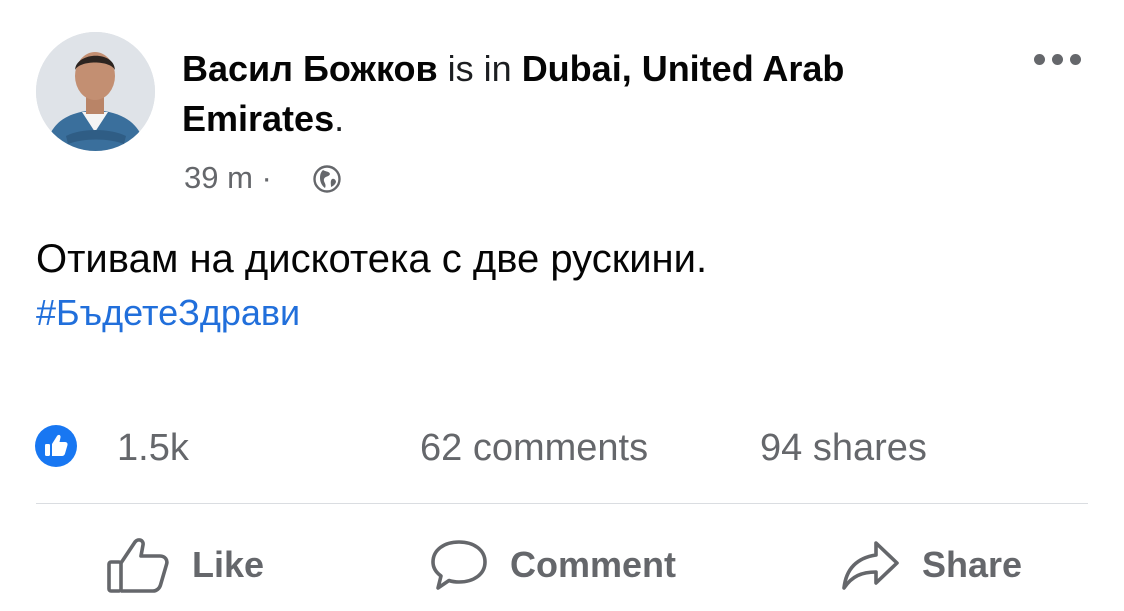 The image size is (1124, 611). What do you see at coordinates (168, 313) in the screenshot?
I see `hashtag-link: #БъдетеЗдрави` at bounding box center [168, 313].